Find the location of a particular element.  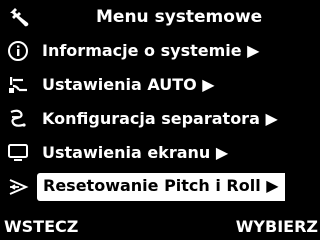

menu-item-system-info: Informacje o systemie ▶ is located at coordinates (160, 51).